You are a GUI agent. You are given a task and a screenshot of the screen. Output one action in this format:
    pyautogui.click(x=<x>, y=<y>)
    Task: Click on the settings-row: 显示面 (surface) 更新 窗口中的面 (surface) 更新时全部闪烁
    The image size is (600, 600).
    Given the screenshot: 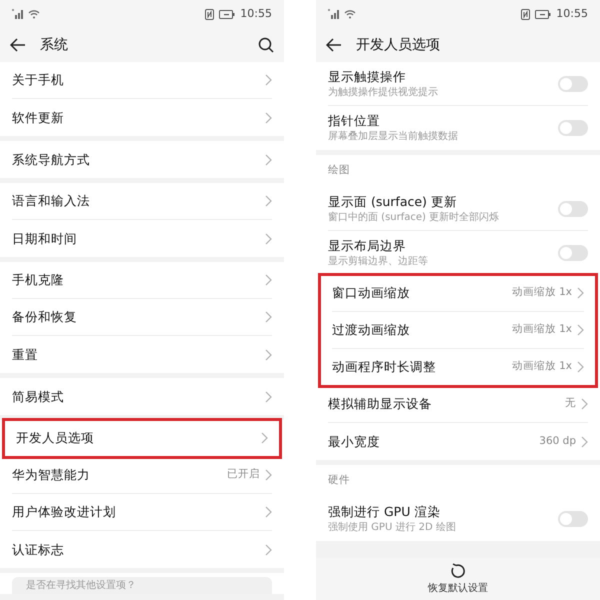 What is the action you would take?
    pyautogui.click(x=458, y=209)
    